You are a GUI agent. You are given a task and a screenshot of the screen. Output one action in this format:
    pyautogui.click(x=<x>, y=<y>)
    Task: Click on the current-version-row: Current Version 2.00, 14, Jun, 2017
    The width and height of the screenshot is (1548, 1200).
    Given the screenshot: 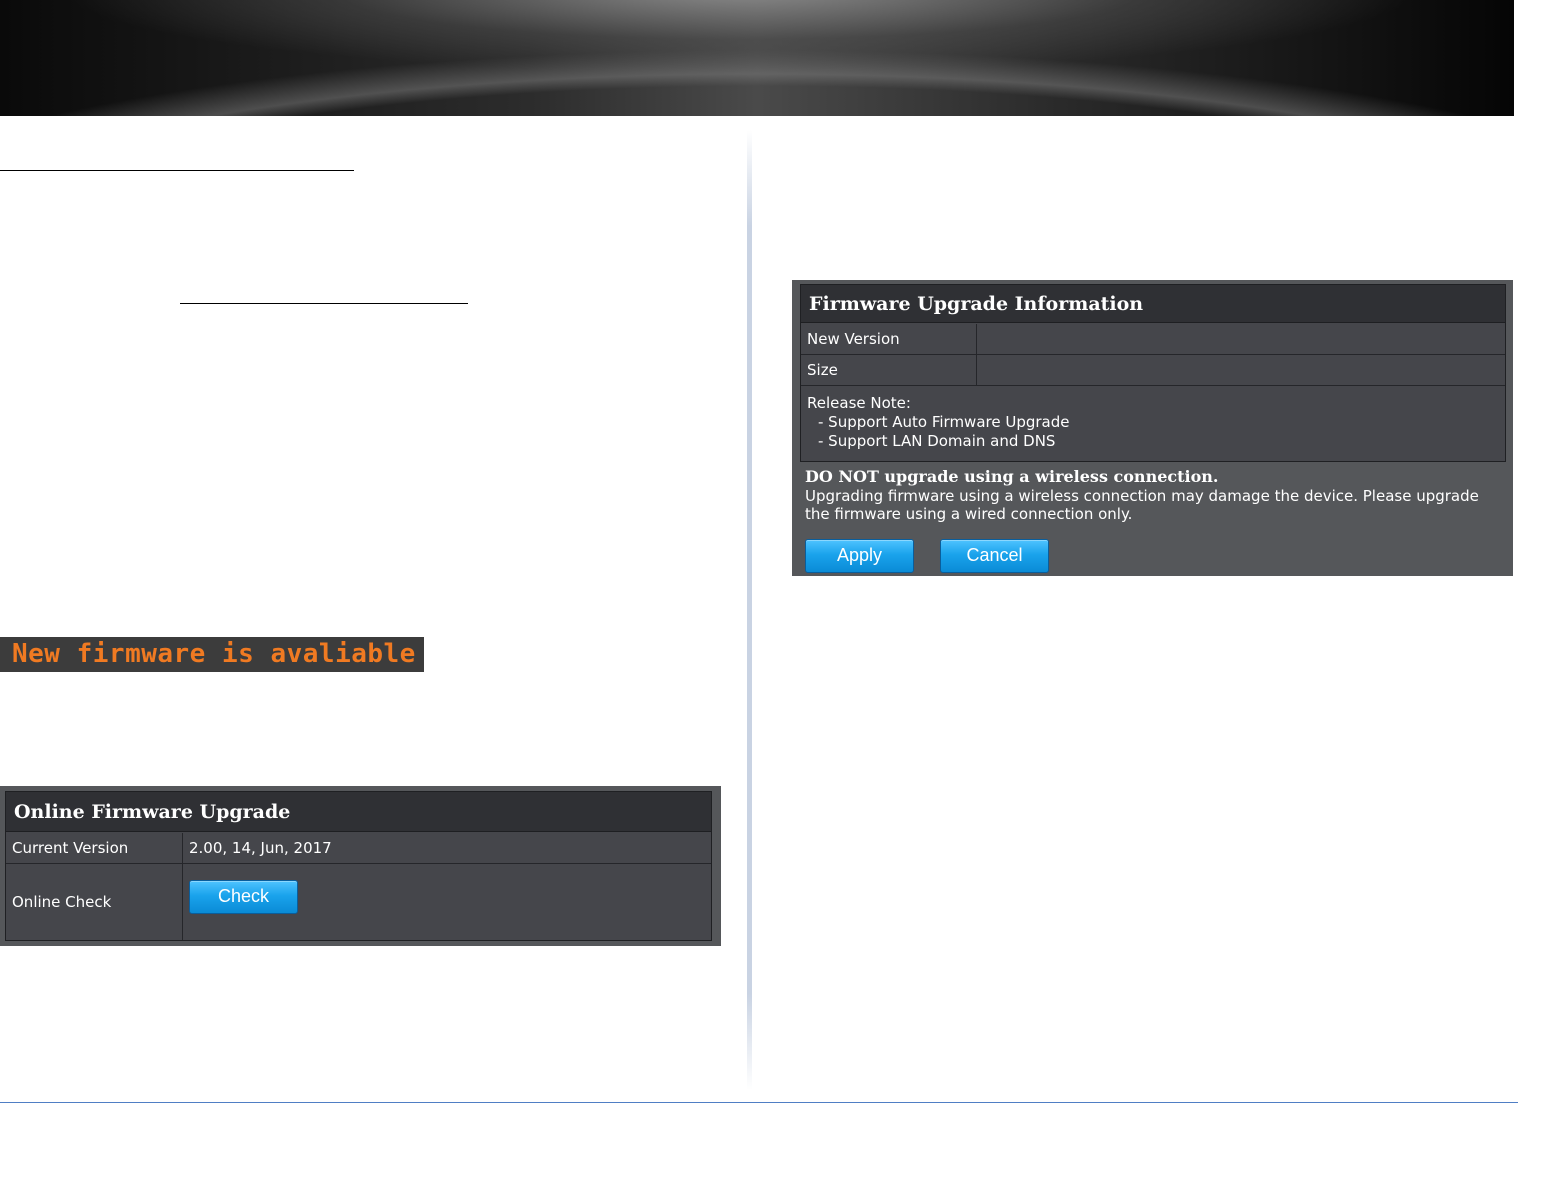 What is the action you would take?
    pyautogui.click(x=358, y=848)
    